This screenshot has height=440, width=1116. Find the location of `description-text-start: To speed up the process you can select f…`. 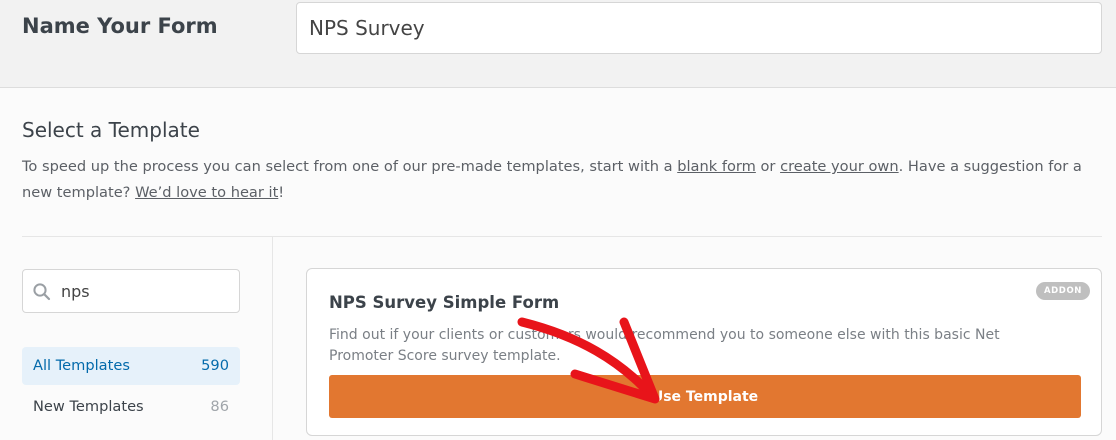

description-text-start: To speed up the process you can select f… is located at coordinates (350, 166).